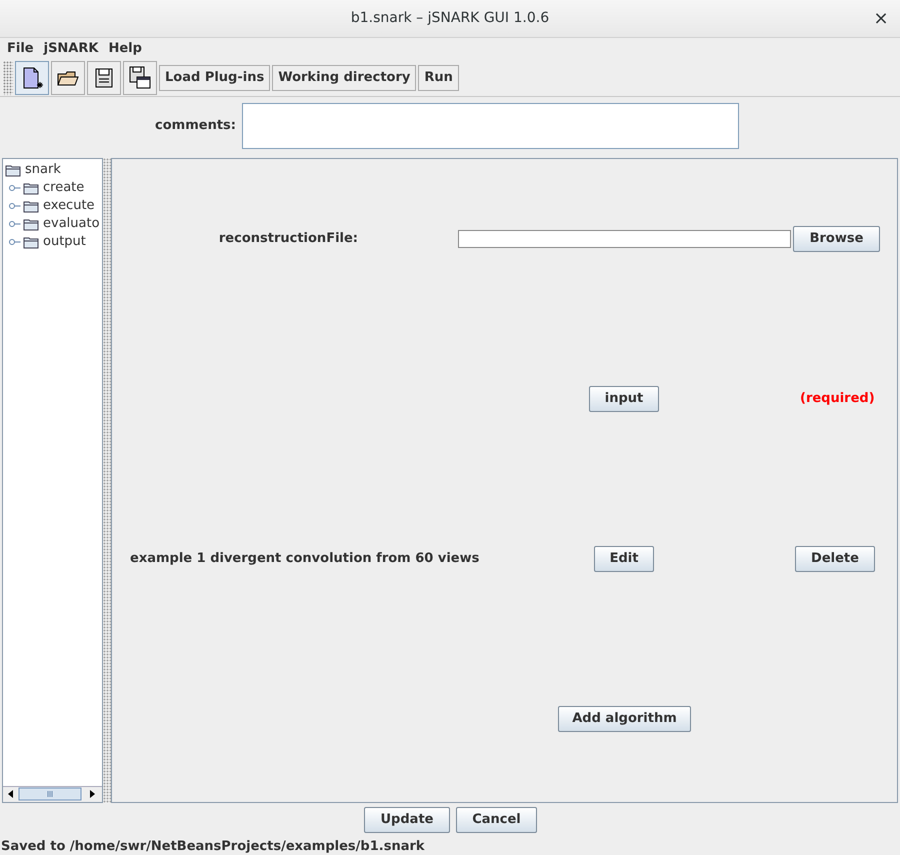 This screenshot has height=855, width=900. What do you see at coordinates (52, 794) in the screenshot?
I see `horizontal-scrollbar` at bounding box center [52, 794].